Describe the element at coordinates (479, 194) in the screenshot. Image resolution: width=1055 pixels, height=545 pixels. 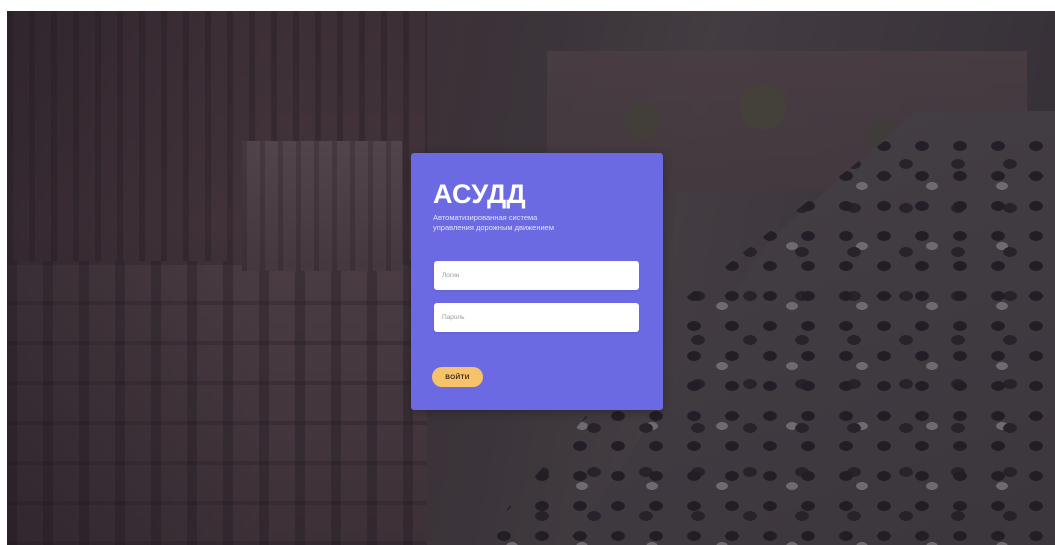
I see `app-title: АСУДД` at that location.